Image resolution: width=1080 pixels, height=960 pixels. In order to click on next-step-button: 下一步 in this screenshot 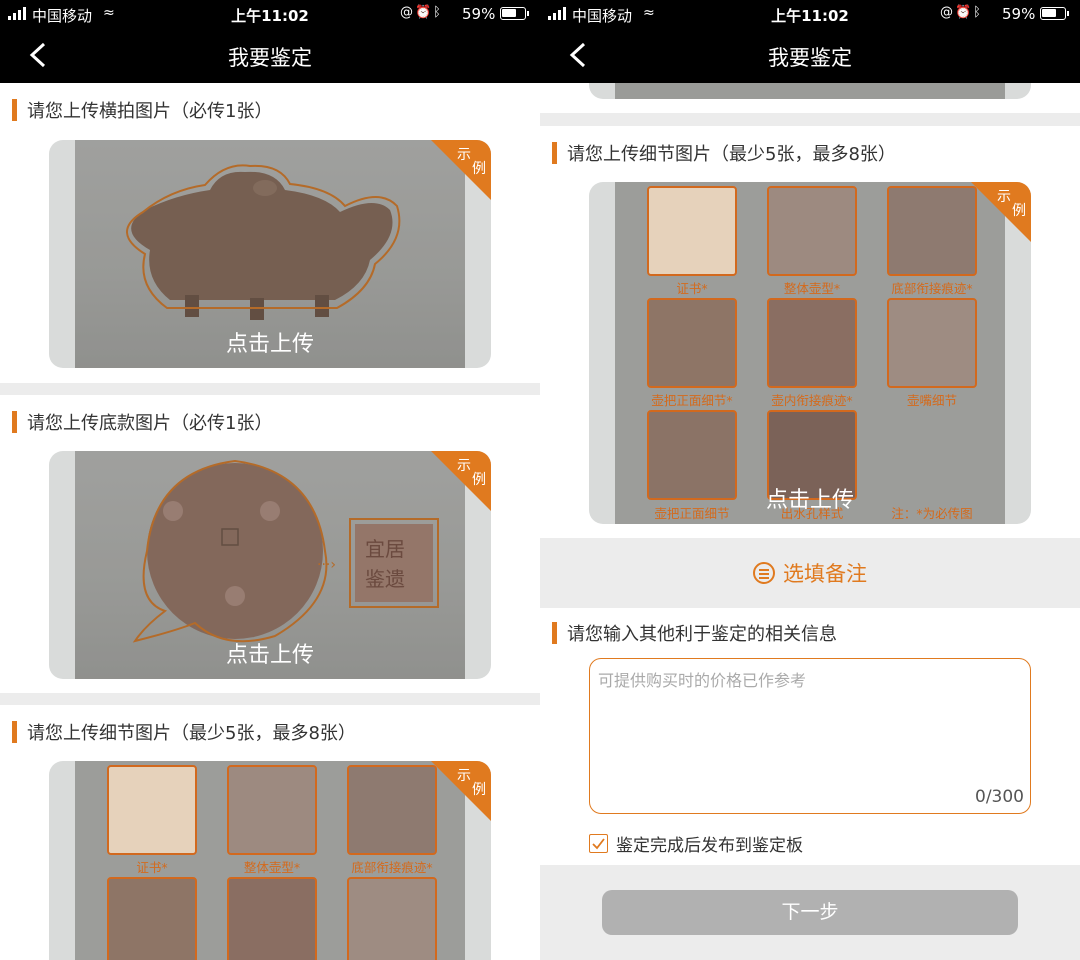, I will do `click(810, 912)`.